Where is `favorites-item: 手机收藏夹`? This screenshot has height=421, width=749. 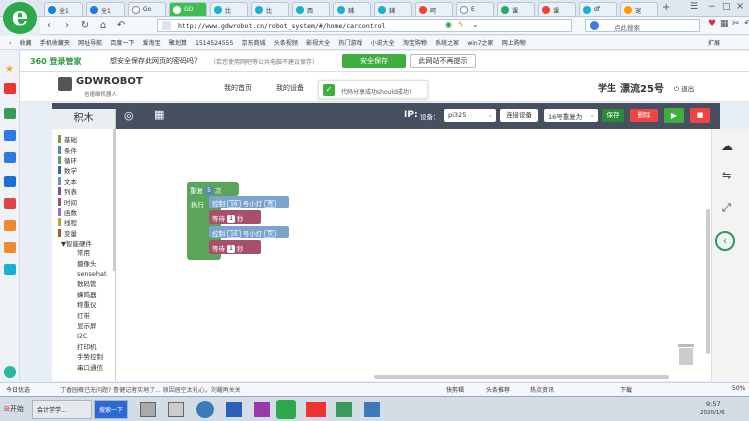
favorites-item: 手机收藏夹 is located at coordinates (55, 41).